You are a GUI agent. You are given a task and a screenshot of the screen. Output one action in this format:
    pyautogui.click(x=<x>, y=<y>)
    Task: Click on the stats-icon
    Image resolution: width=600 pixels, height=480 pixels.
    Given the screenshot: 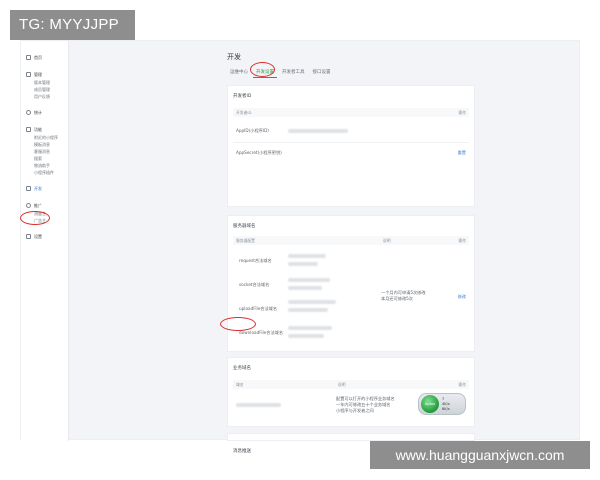 What is the action you would take?
    pyautogui.click(x=28, y=112)
    